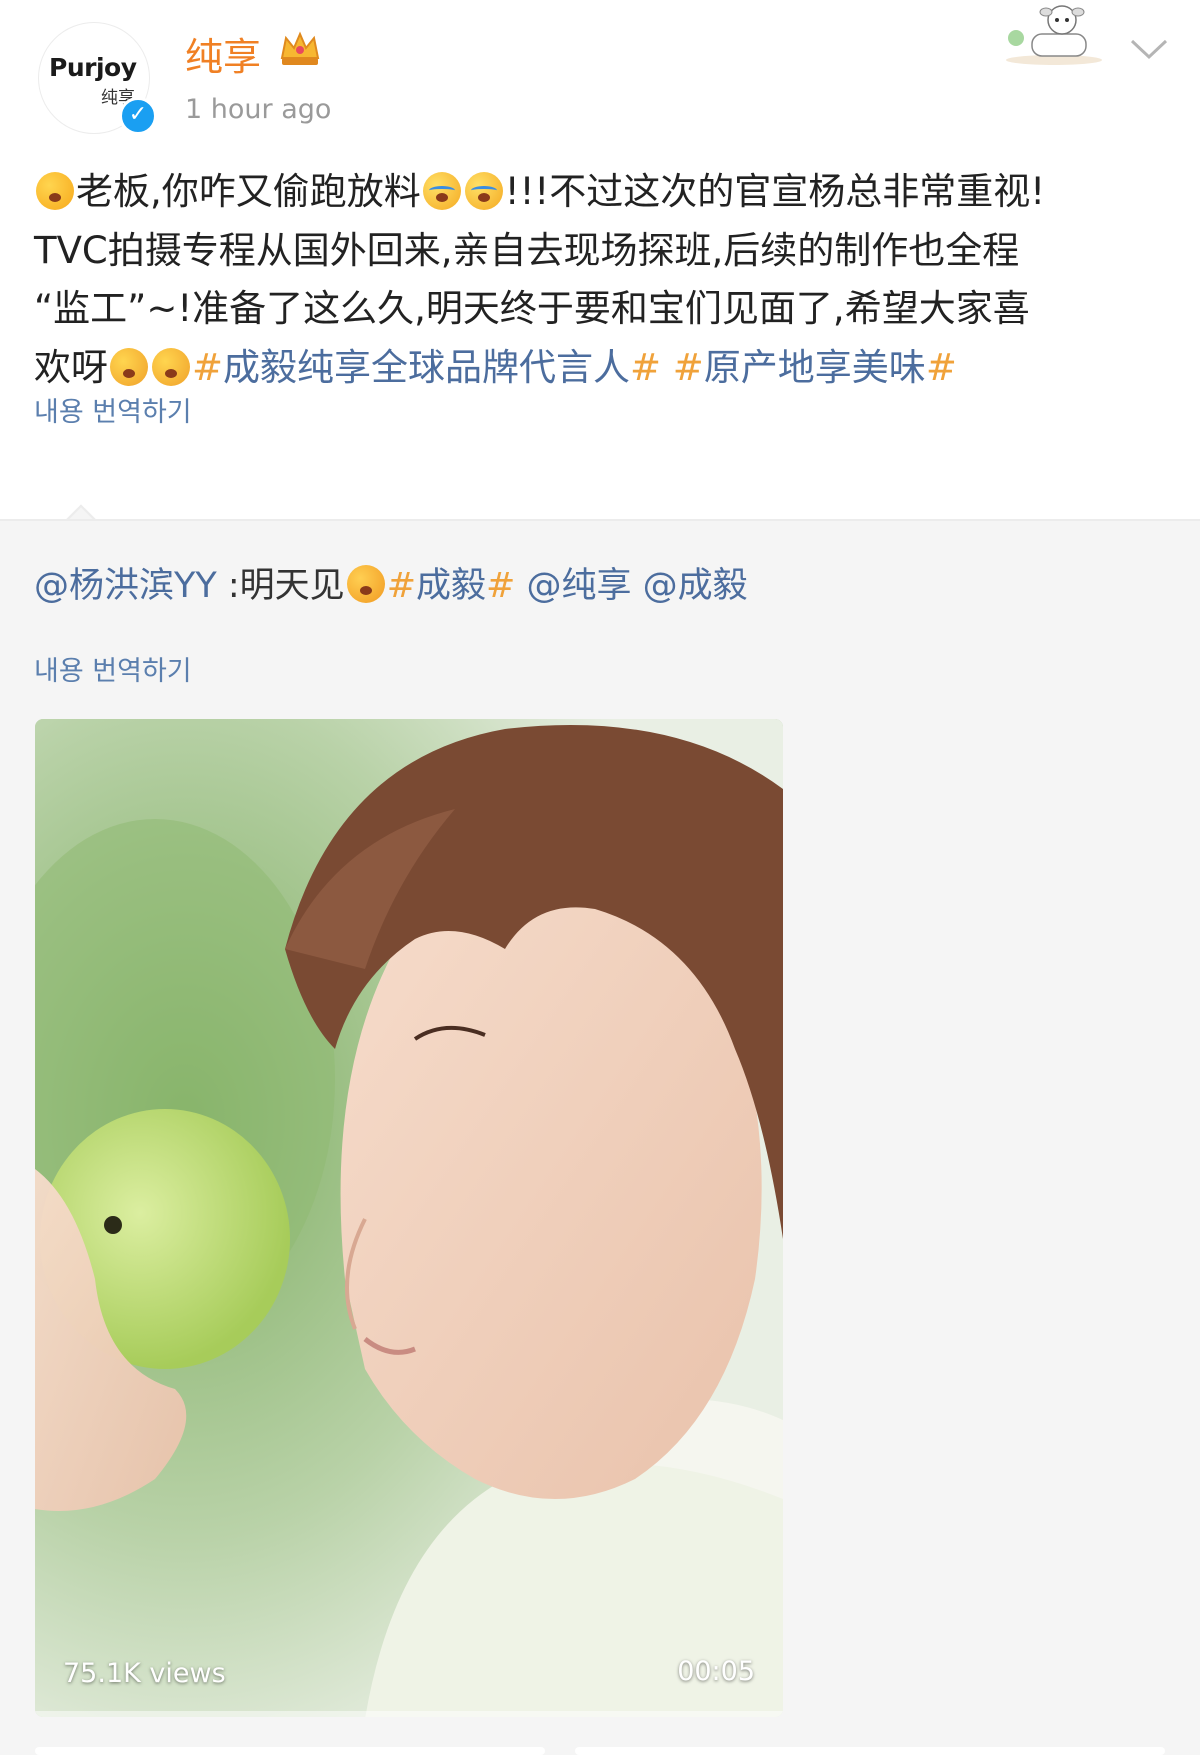  Describe the element at coordinates (125, 586) in the screenshot. I see `author-mention: @杨洪滨YY` at that location.